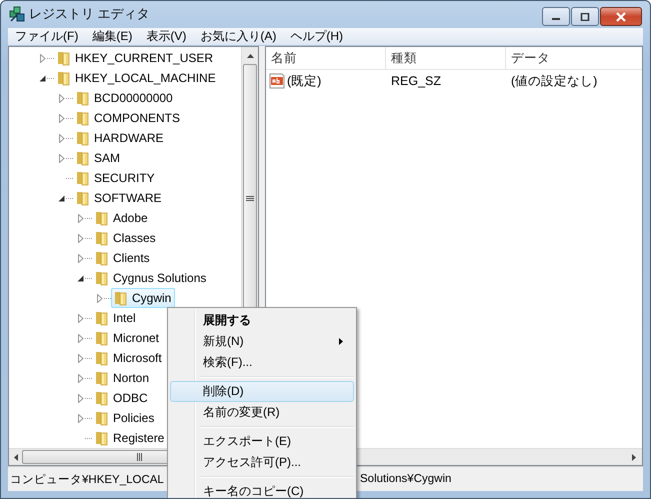  What do you see at coordinates (316, 36) in the screenshot?
I see `menu-item: ヘルプ(H)` at bounding box center [316, 36].